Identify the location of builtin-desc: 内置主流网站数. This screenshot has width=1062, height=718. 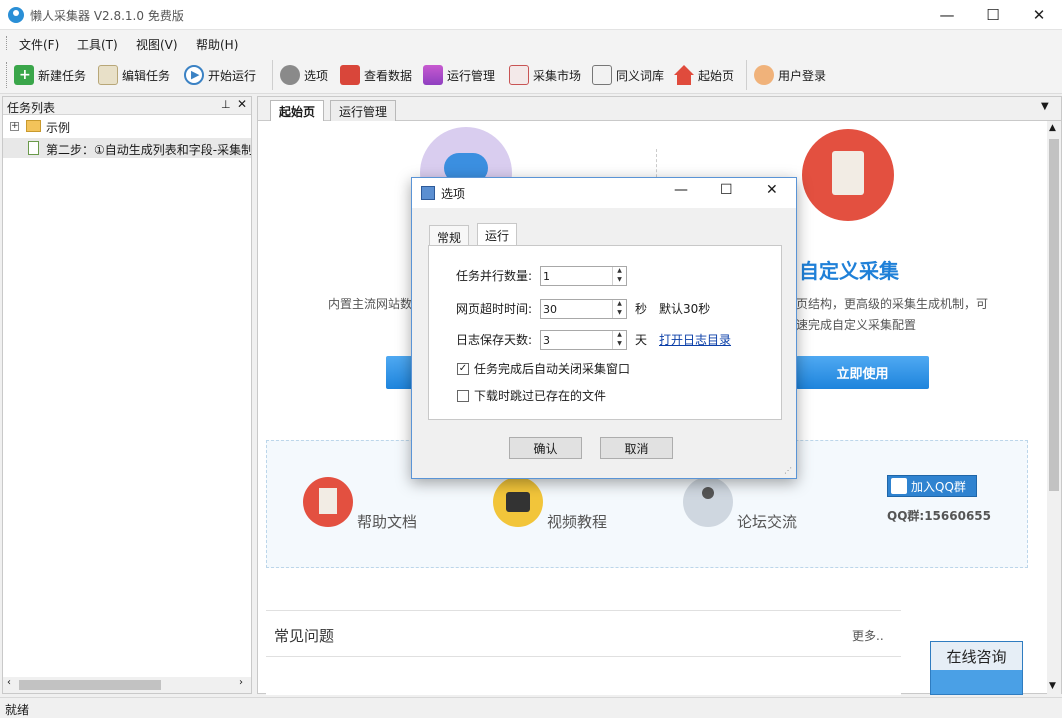
(370, 304).